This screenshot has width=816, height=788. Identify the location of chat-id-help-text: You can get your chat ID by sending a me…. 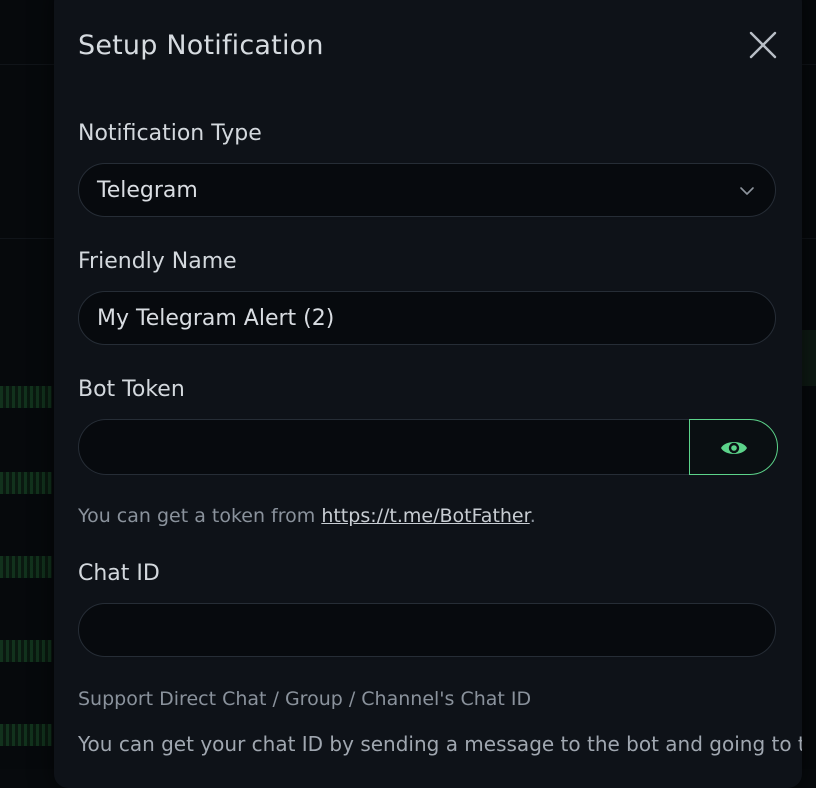
(440, 744).